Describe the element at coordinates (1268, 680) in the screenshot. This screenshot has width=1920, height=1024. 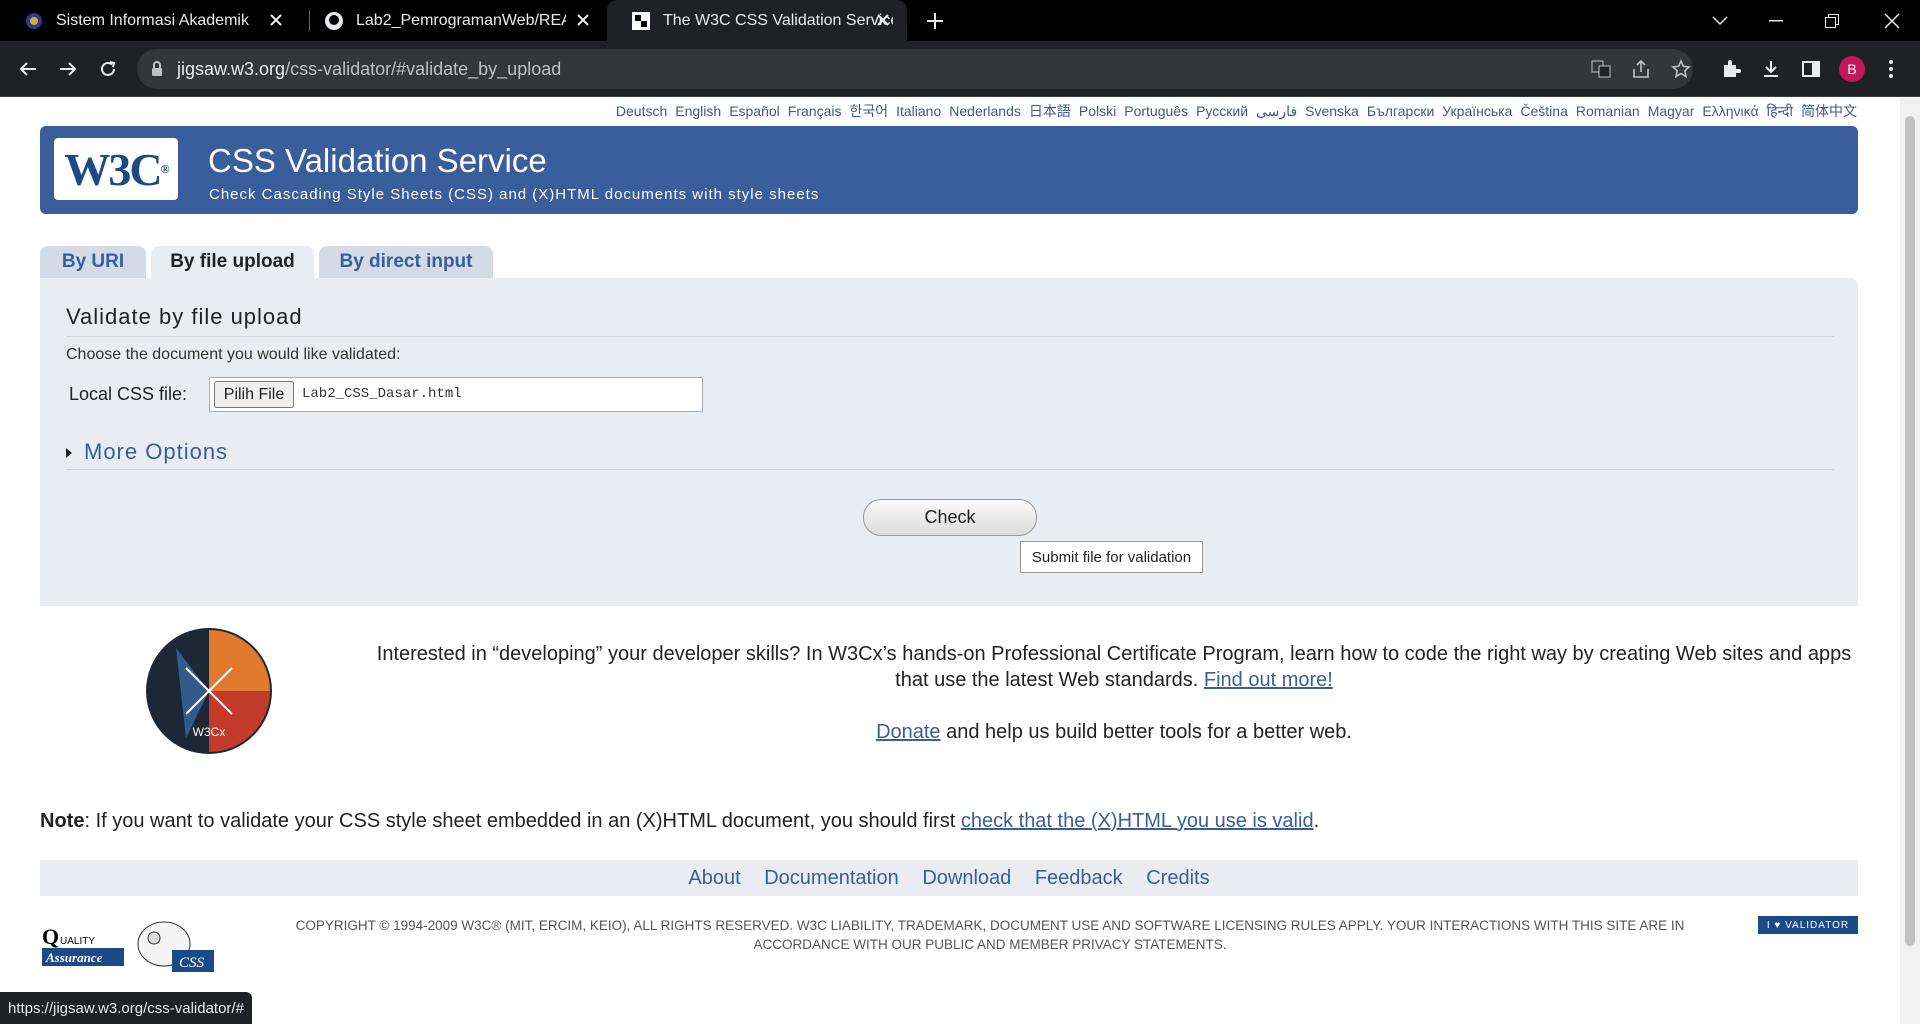
I see `find-out-more-link: Find out more!` at that location.